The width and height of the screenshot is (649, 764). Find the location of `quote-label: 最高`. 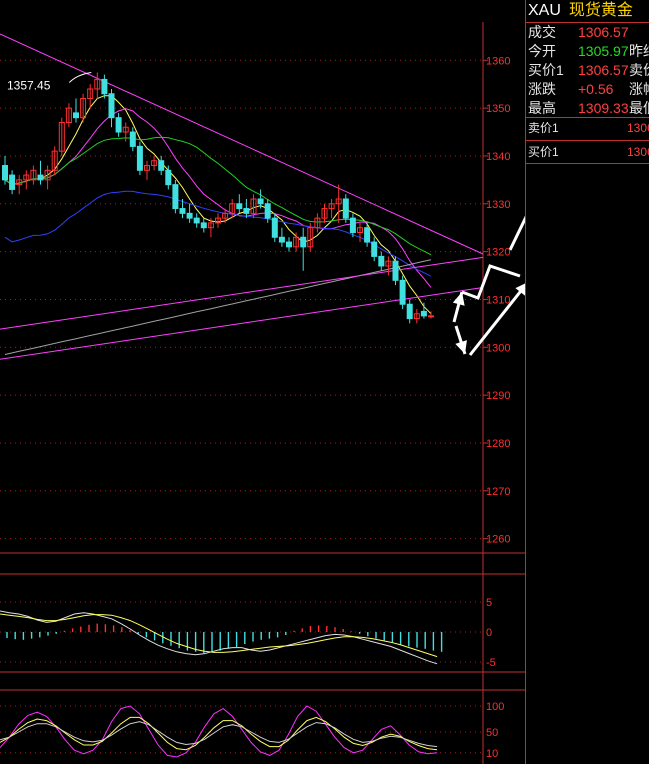

quote-label: 最高 is located at coordinates (542, 108).